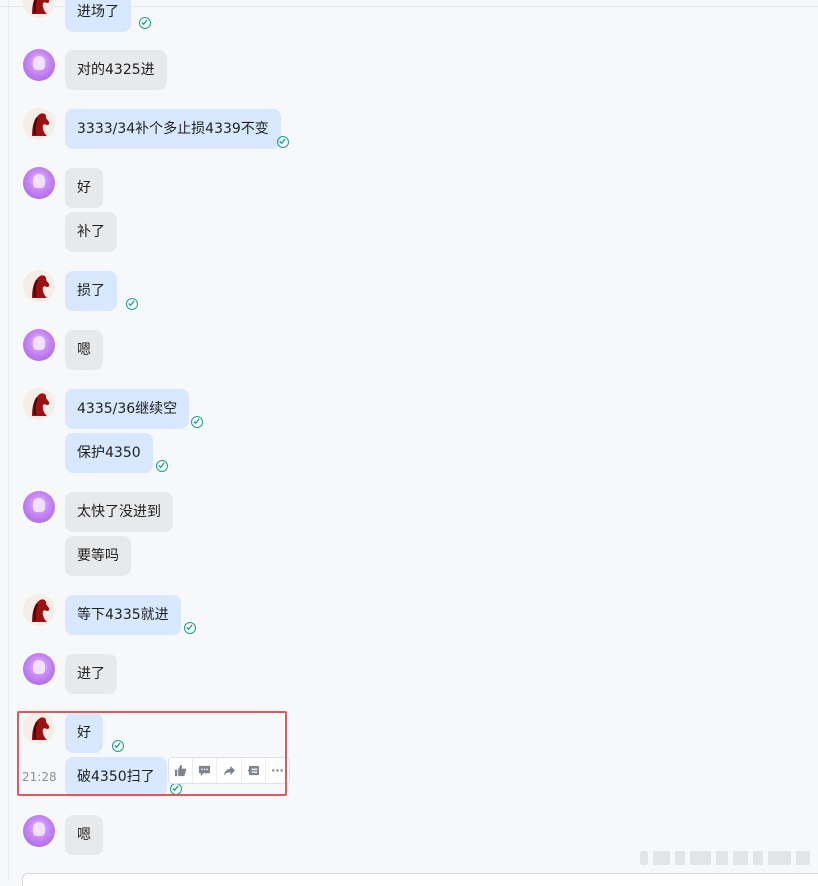  What do you see at coordinates (152, 753) in the screenshot?
I see `highlight-box` at bounding box center [152, 753].